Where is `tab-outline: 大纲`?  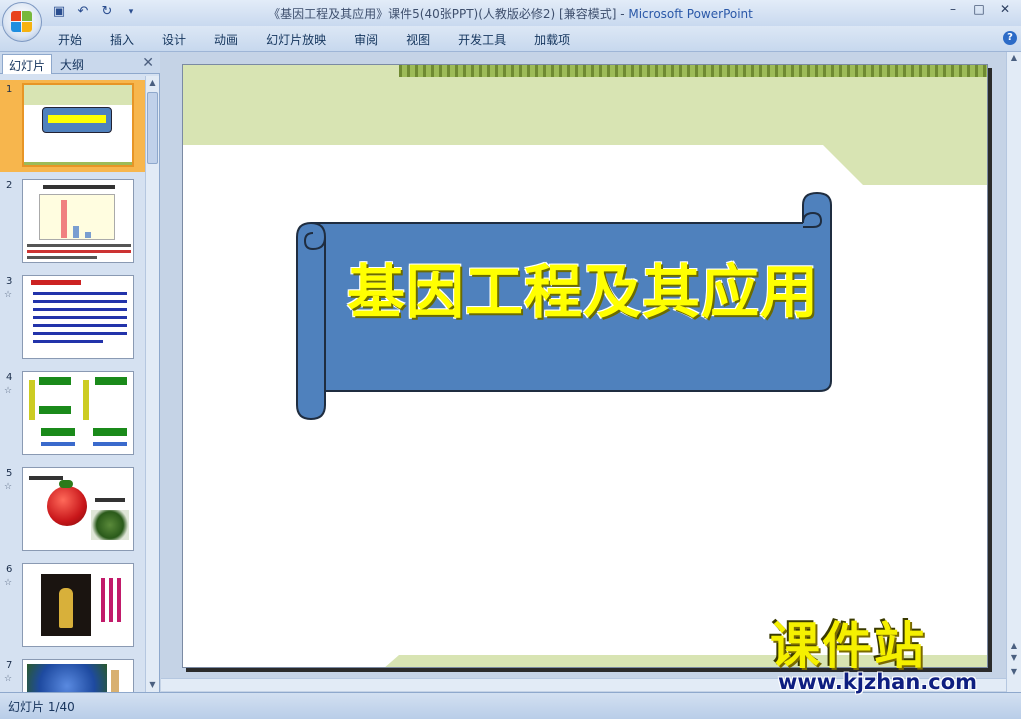
tab-outline: 大纲 is located at coordinates (72, 64).